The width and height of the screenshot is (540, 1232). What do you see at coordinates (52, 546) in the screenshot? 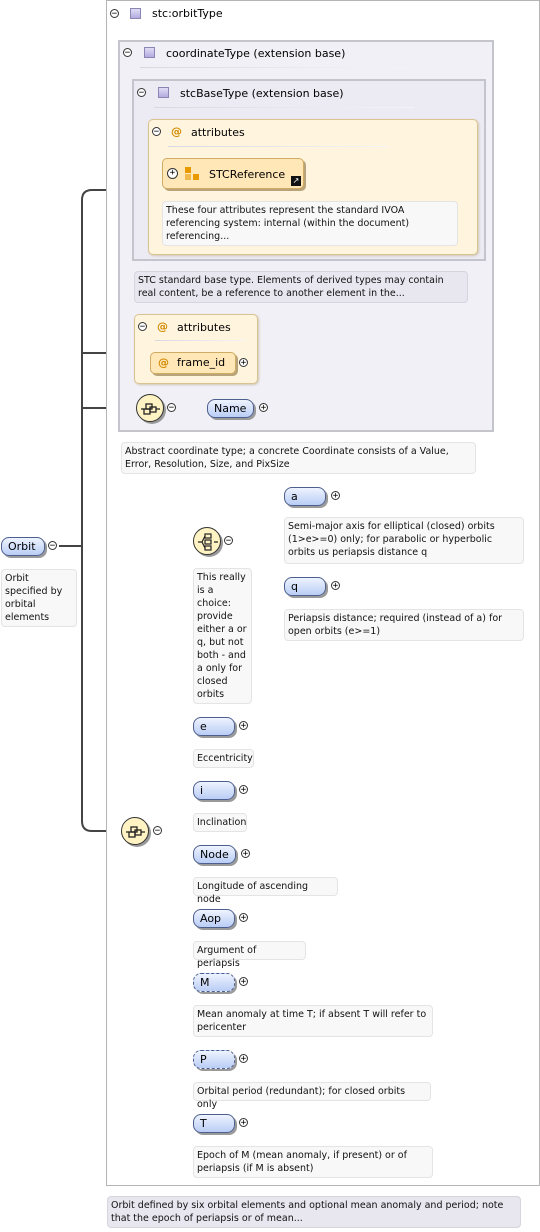
I see `collapse-orbit-icon: −` at bounding box center [52, 546].